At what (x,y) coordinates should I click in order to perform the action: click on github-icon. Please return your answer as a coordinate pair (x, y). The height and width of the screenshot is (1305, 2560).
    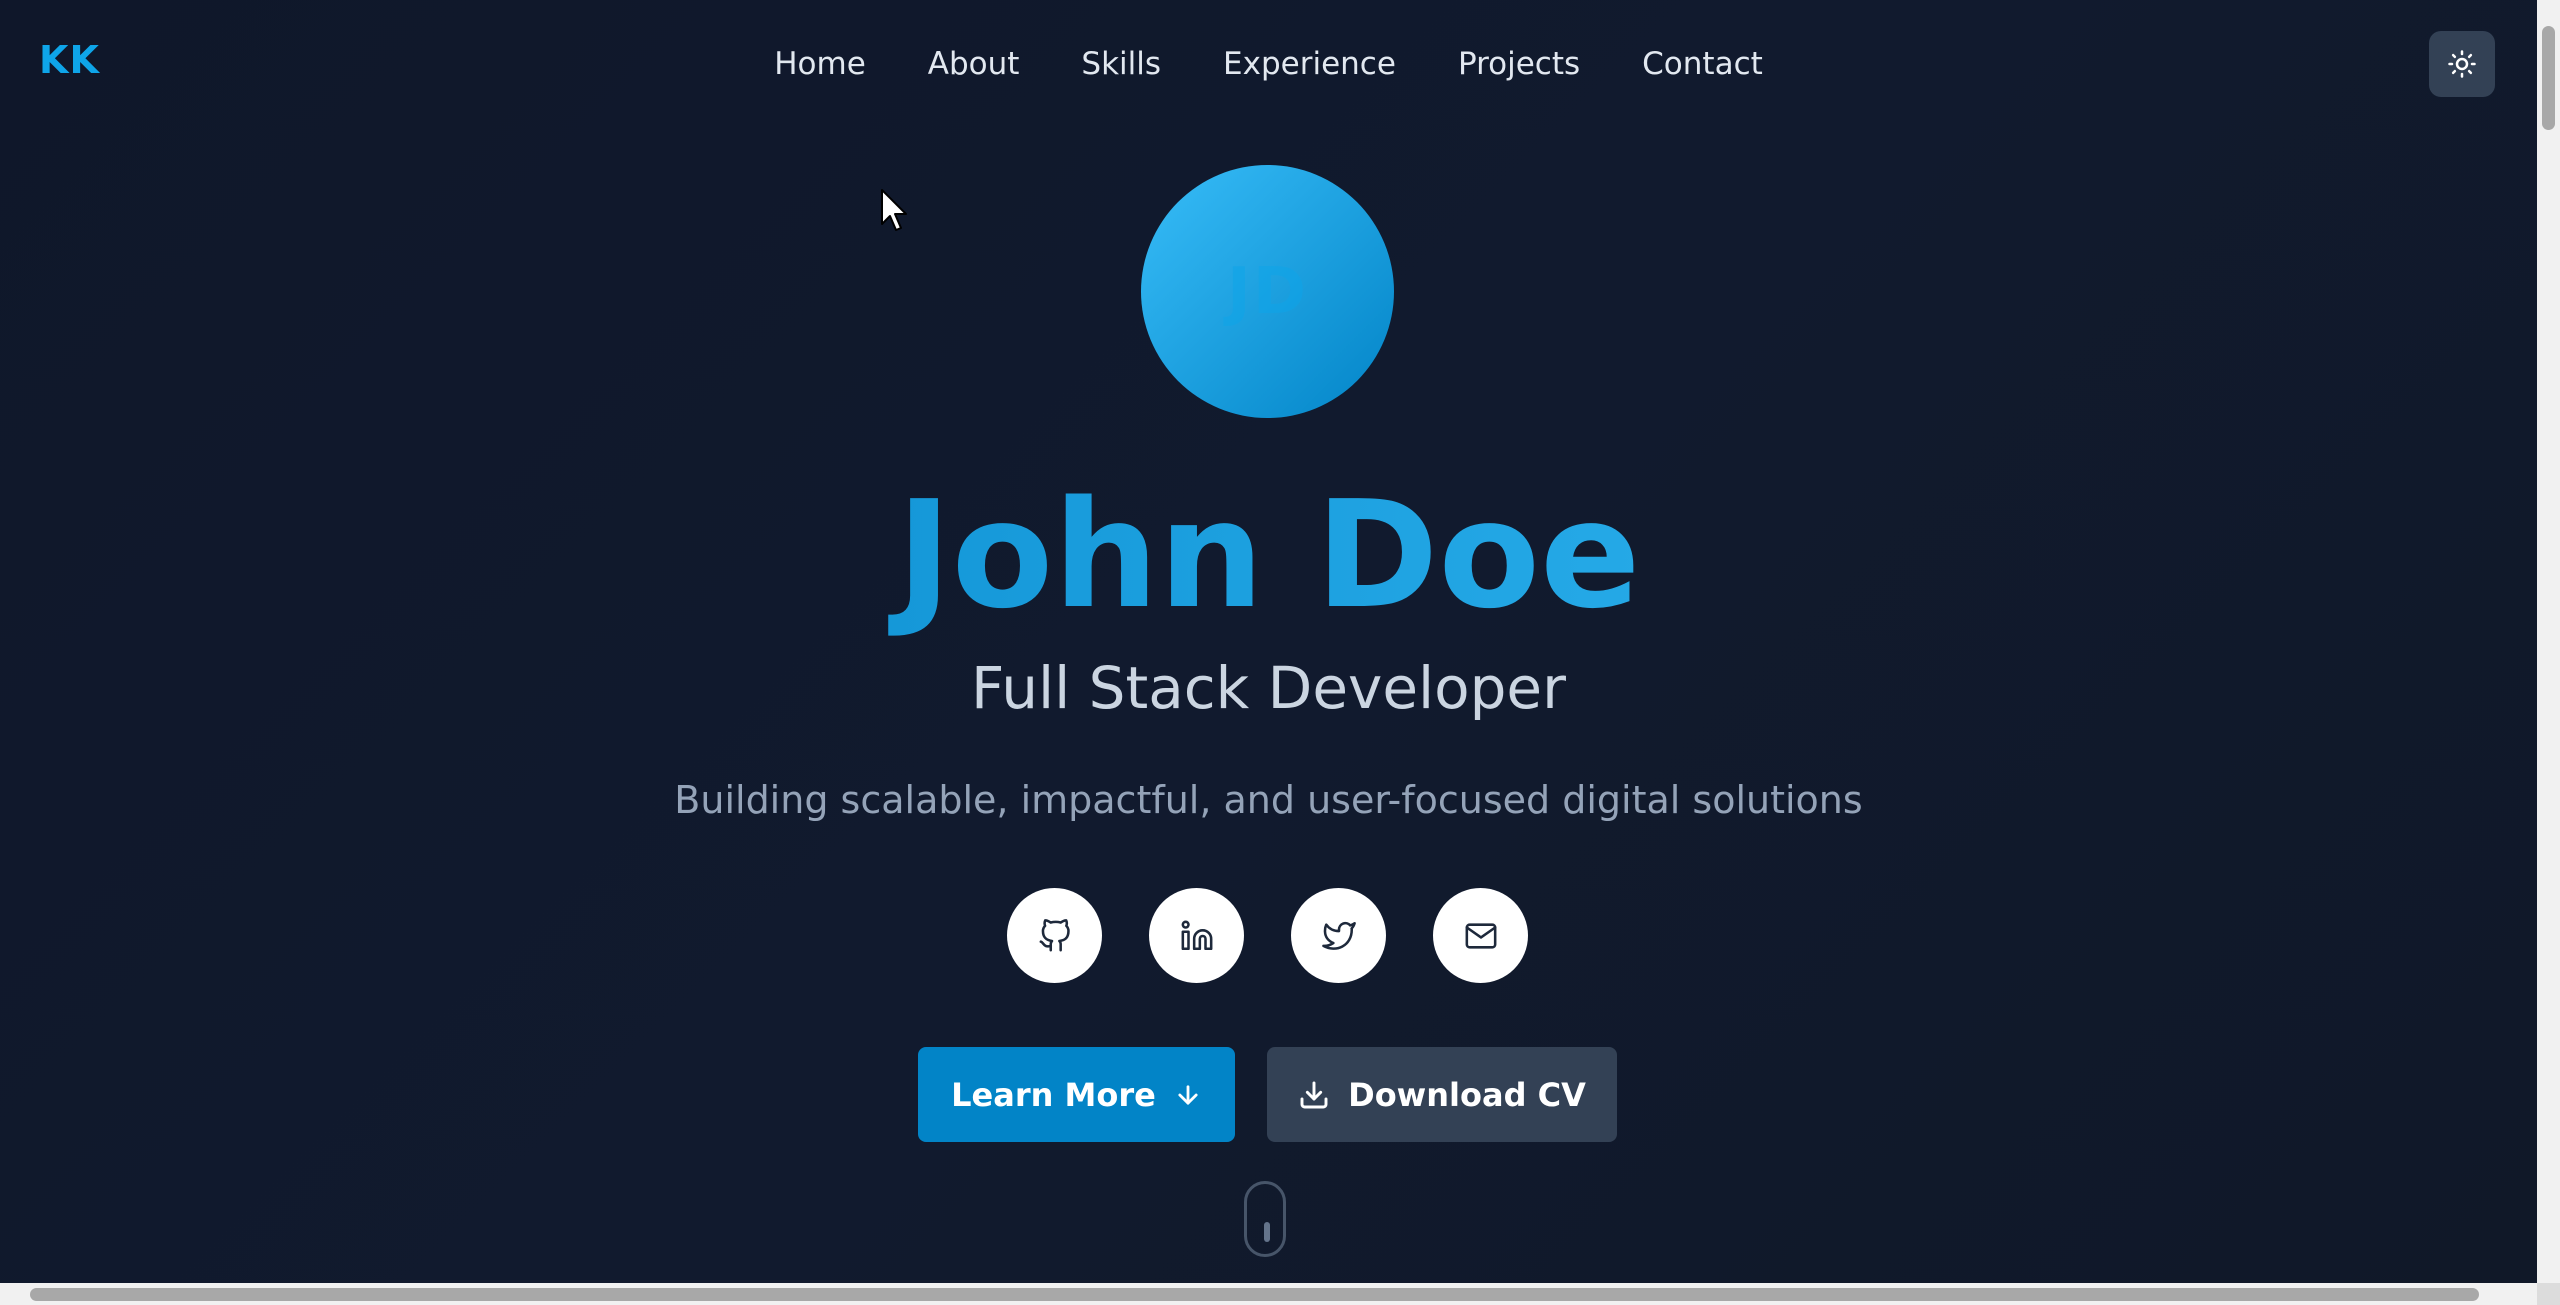
    Looking at the image, I should click on (1054, 934).